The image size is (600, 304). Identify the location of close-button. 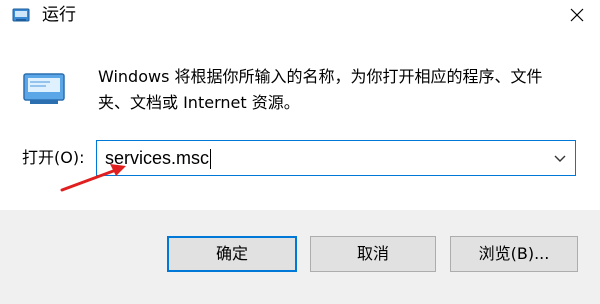
(577, 15).